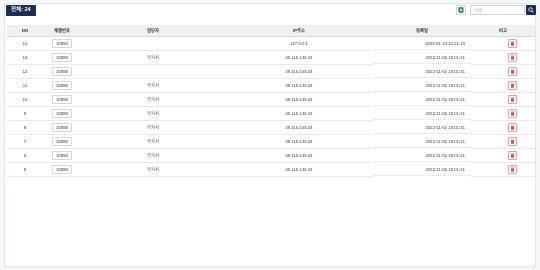  What do you see at coordinates (25, 58) in the screenshot?
I see `row-no: 13` at bounding box center [25, 58].